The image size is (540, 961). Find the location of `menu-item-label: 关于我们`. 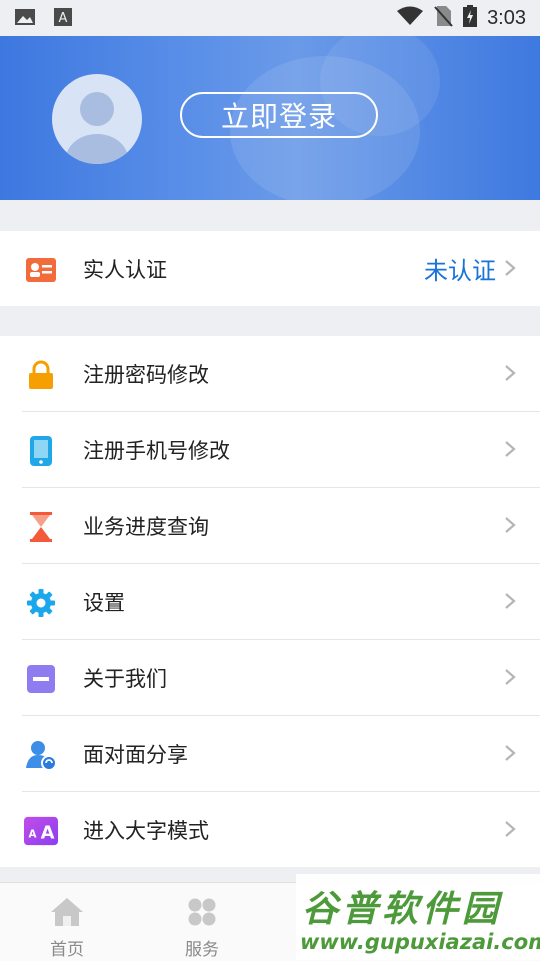

menu-item-label: 关于我们 is located at coordinates (125, 678).